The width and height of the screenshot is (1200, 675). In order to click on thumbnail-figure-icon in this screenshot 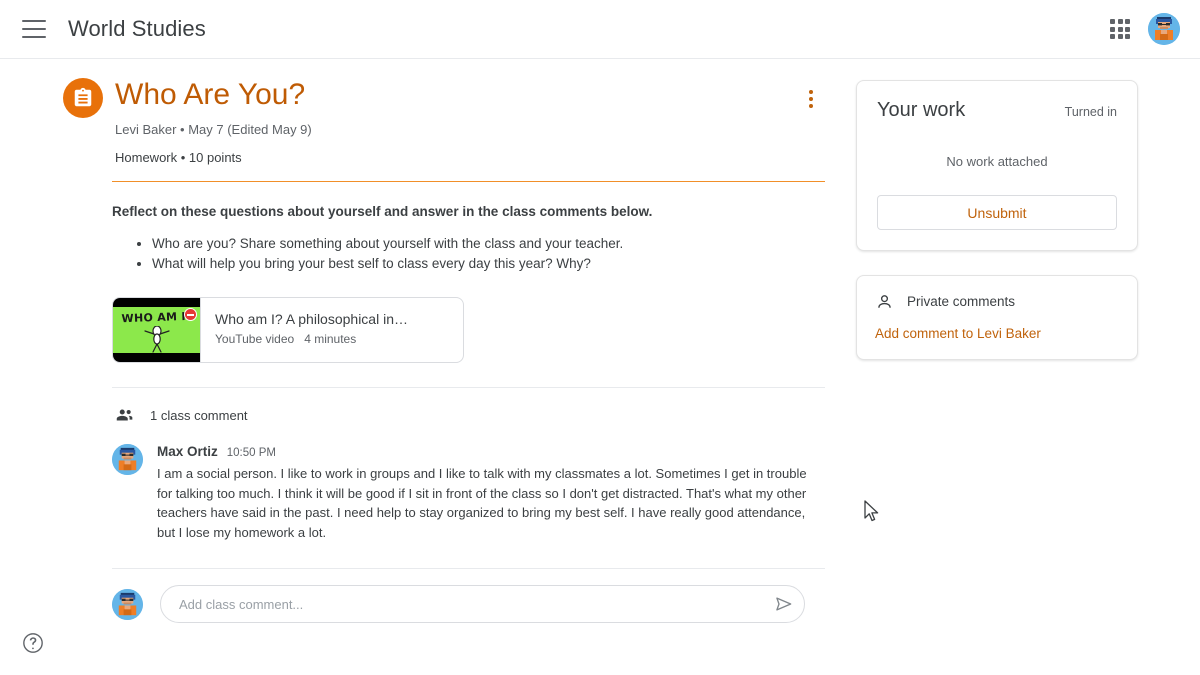, I will do `click(157, 339)`.